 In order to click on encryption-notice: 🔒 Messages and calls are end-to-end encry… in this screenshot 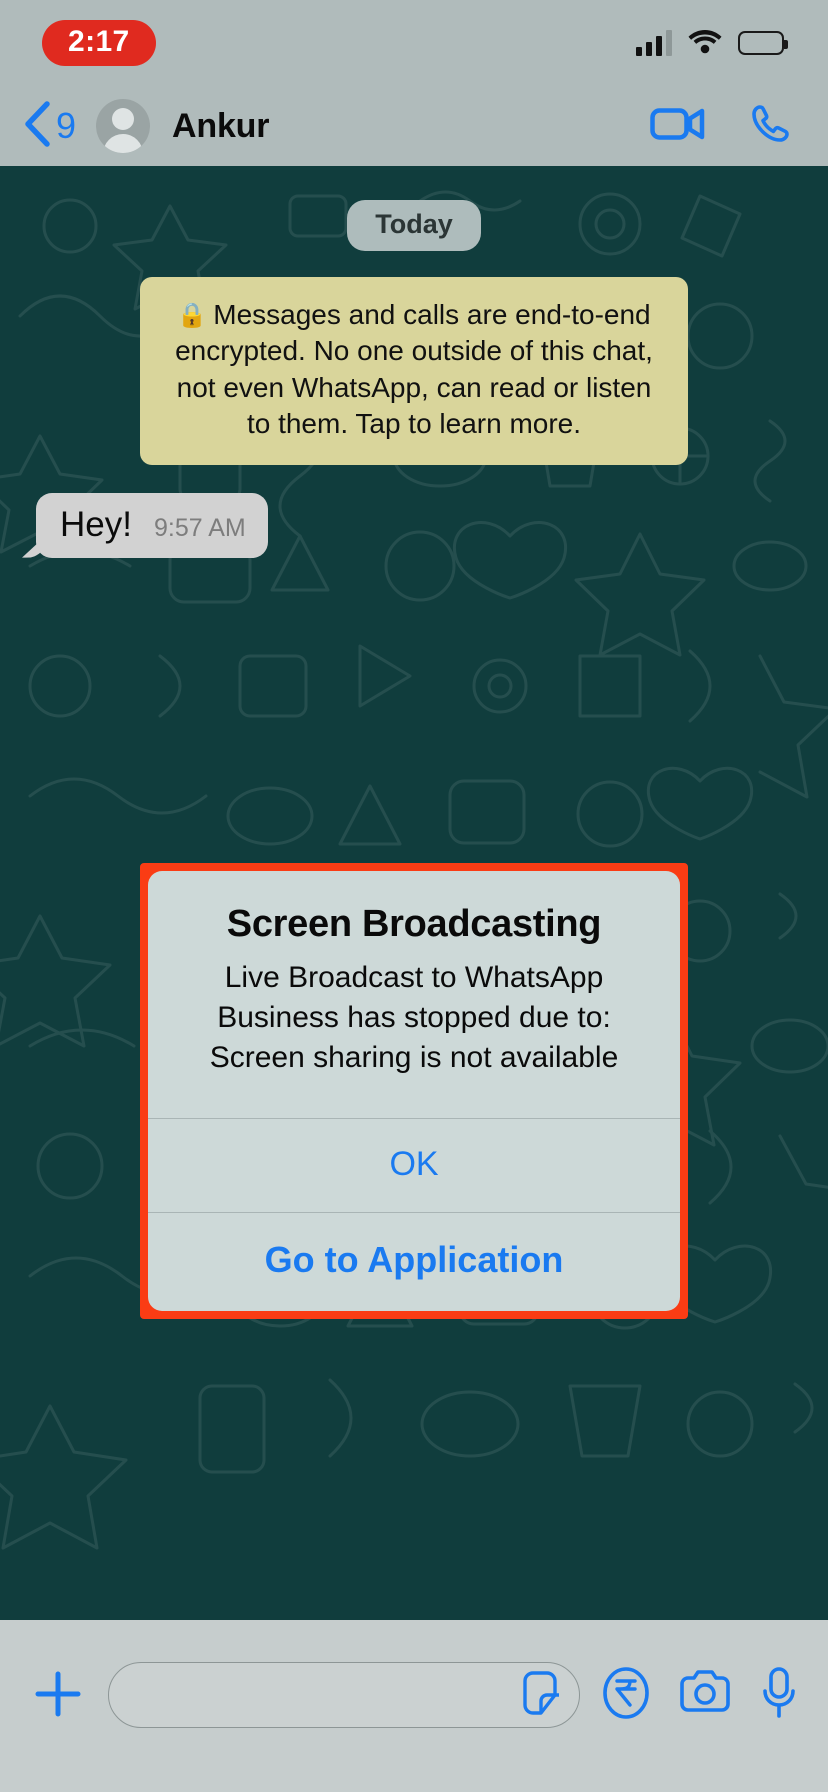, I will do `click(414, 371)`.